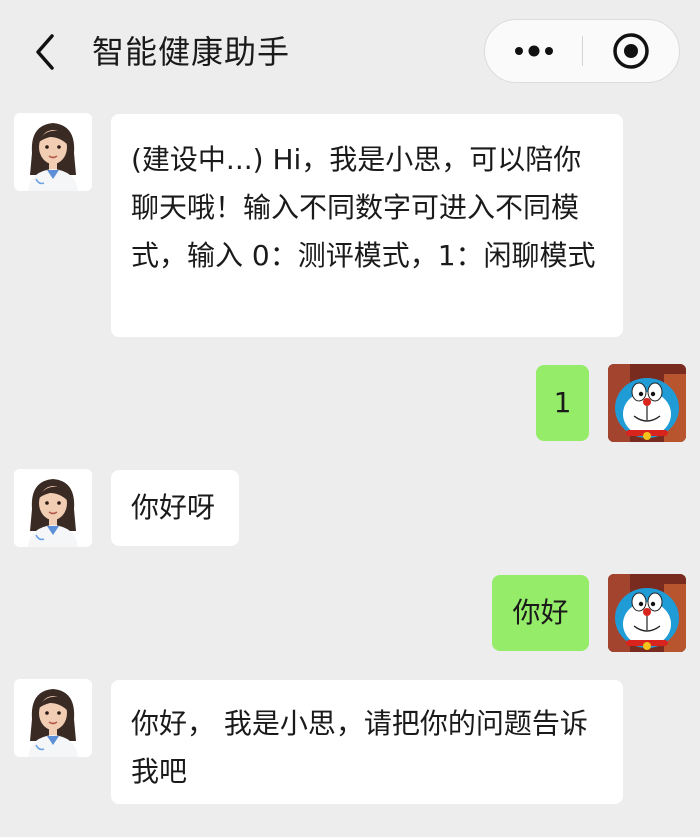  What do you see at coordinates (350, 51) in the screenshot?
I see `nav-bar: 智能健康助手` at bounding box center [350, 51].